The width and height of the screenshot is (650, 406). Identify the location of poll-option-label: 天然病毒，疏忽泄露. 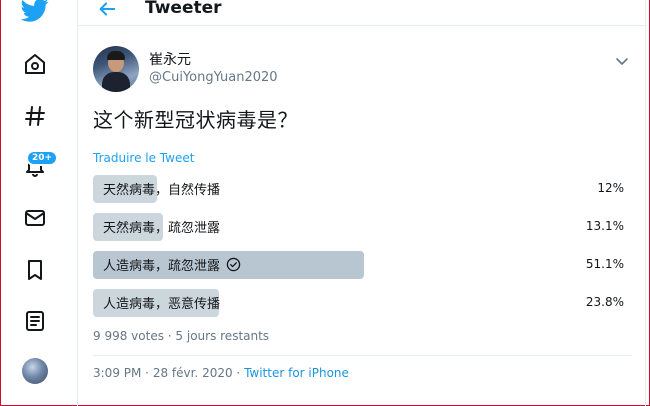
(162, 228).